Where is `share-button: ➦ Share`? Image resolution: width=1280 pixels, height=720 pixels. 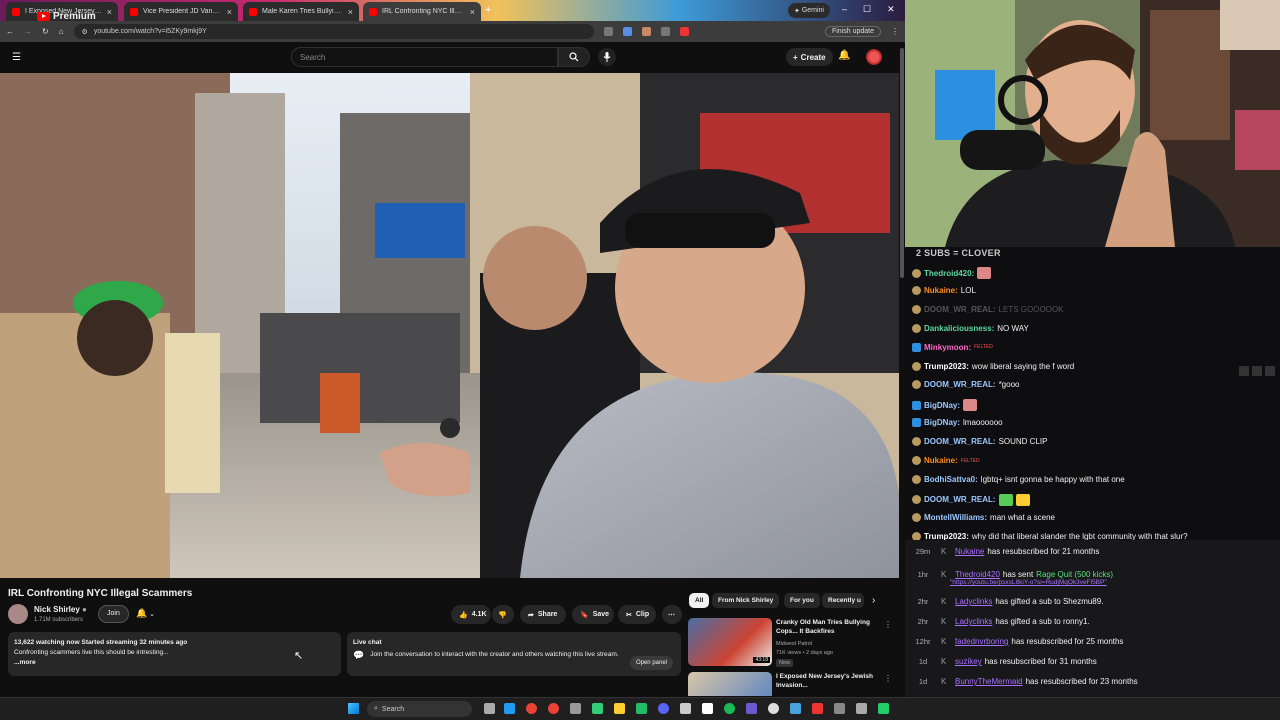 share-button: ➦ Share is located at coordinates (543, 614).